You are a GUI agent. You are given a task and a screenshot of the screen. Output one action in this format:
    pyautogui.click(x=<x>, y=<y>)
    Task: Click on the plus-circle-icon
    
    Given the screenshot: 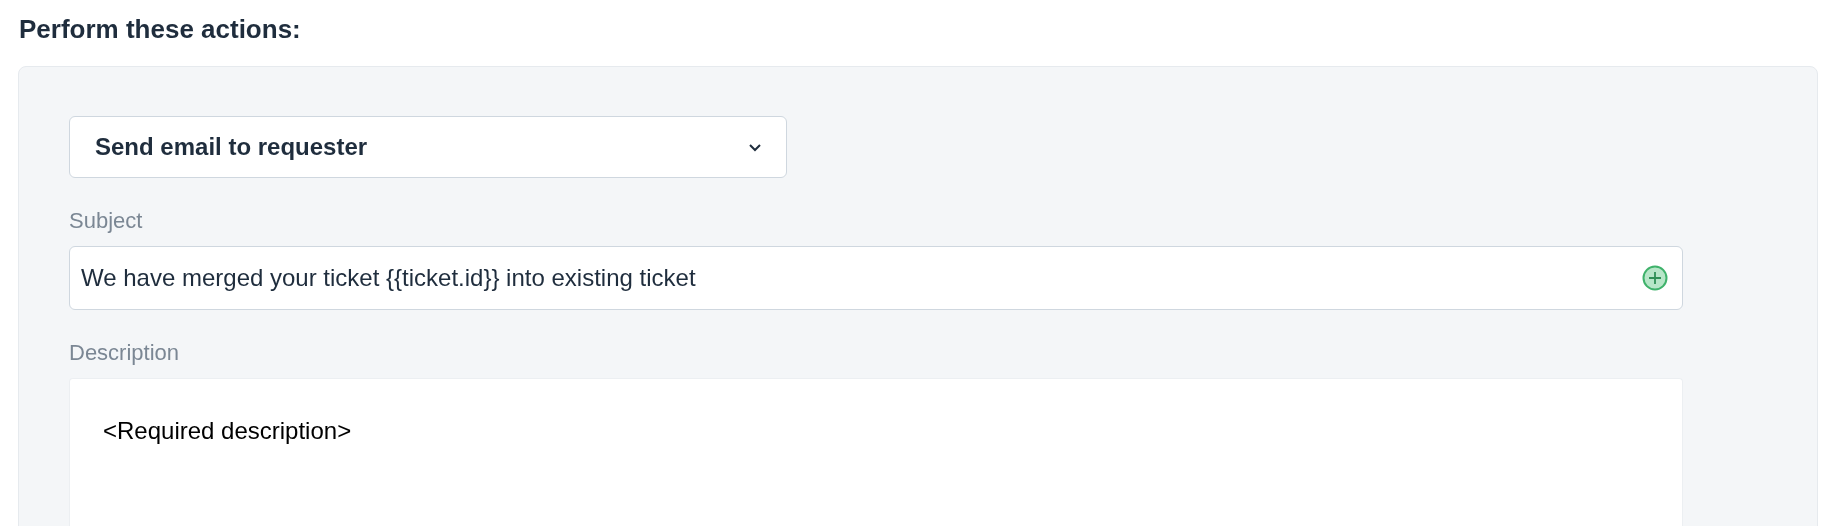 What is the action you would take?
    pyautogui.click(x=1655, y=278)
    